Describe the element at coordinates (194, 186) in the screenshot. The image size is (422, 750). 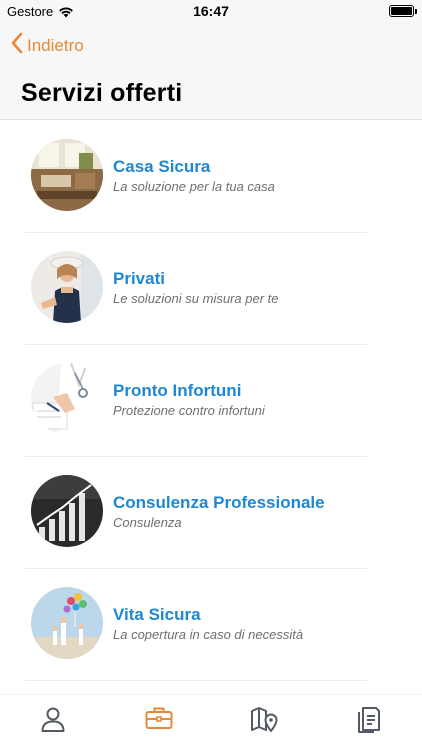
I see `item-subtitle: La soluzione per la tua casa` at that location.